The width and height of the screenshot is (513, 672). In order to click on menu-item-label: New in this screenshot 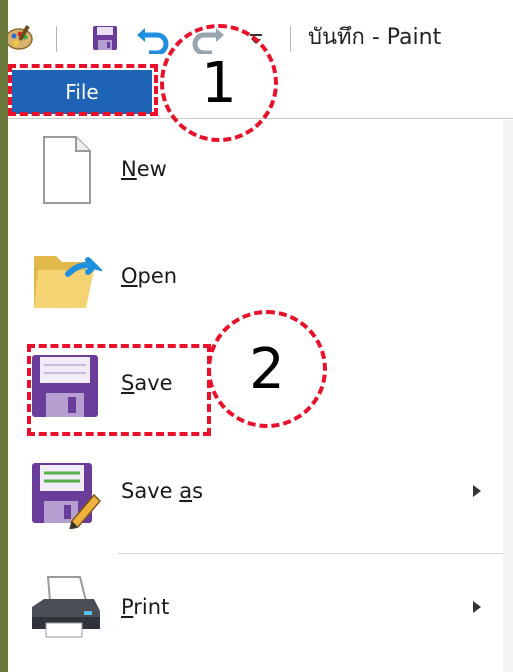, I will do `click(144, 169)`.